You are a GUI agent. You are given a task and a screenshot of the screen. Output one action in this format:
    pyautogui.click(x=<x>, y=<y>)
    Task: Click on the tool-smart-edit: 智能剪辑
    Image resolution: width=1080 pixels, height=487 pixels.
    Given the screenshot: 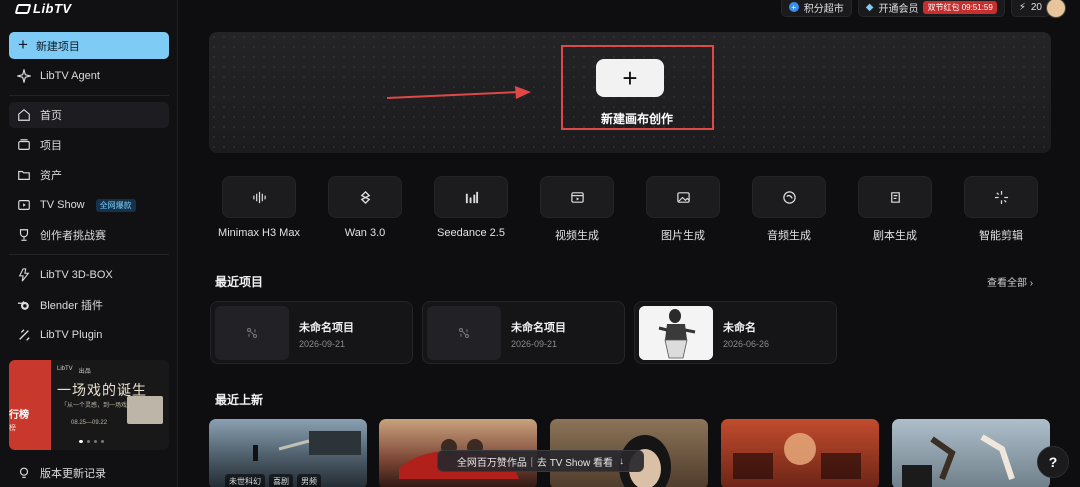 What is the action you would take?
    pyautogui.click(x=1001, y=209)
    